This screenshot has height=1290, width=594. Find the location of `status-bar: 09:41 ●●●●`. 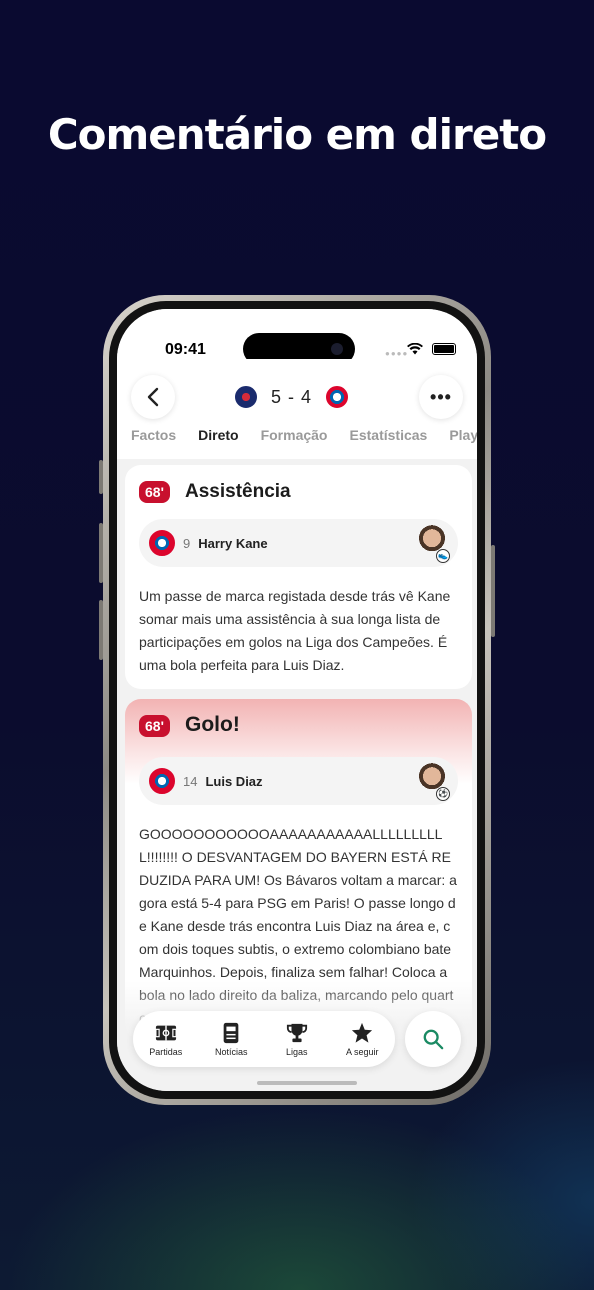

status-bar: 09:41 ●●●● is located at coordinates (297, 337).